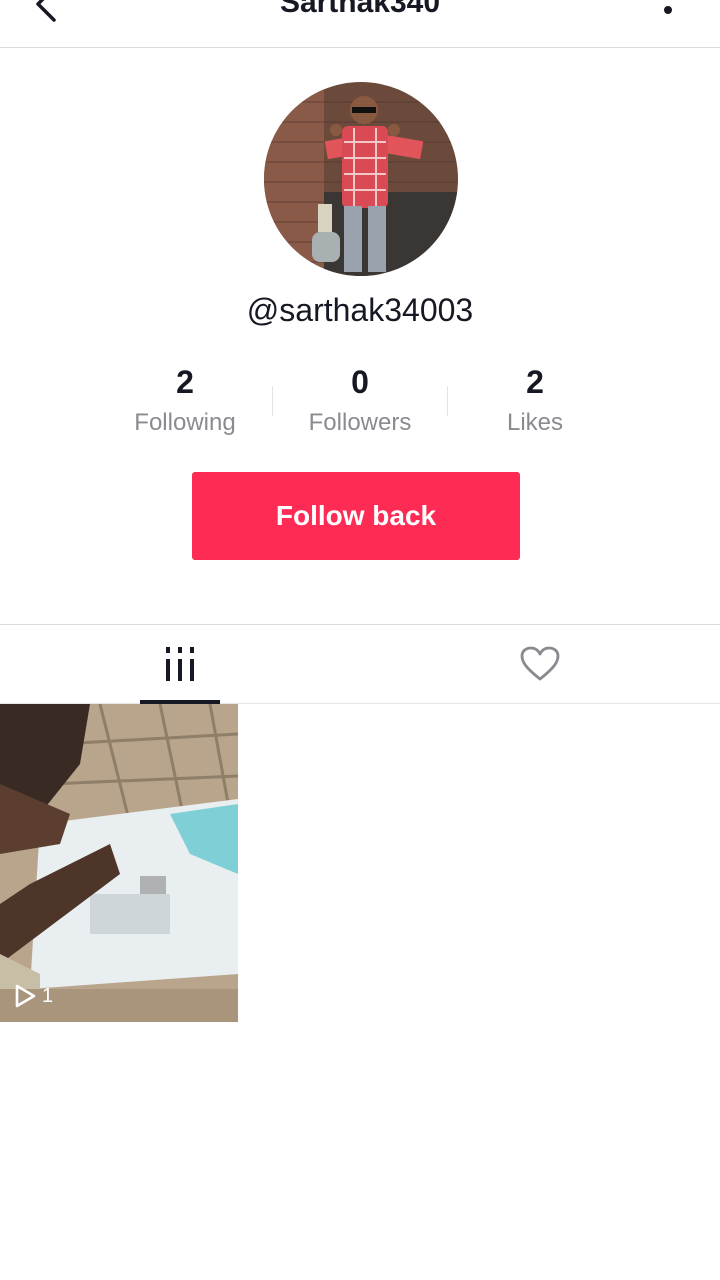 The image size is (720, 1280). I want to click on stat-followers-count: 0, so click(360, 382).